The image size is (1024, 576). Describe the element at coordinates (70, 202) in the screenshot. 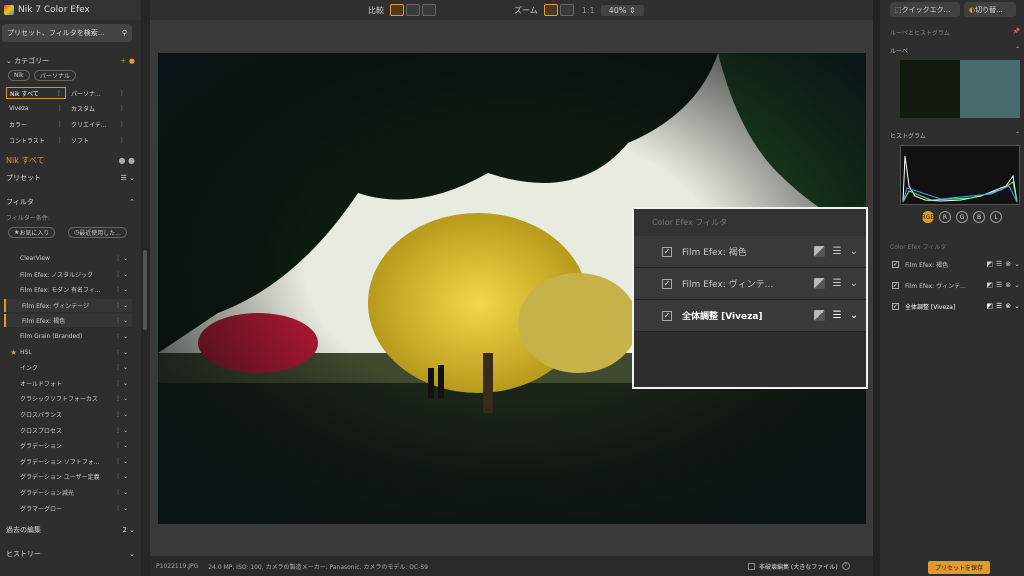

I see `filters-header: フィルタ ⌃` at that location.